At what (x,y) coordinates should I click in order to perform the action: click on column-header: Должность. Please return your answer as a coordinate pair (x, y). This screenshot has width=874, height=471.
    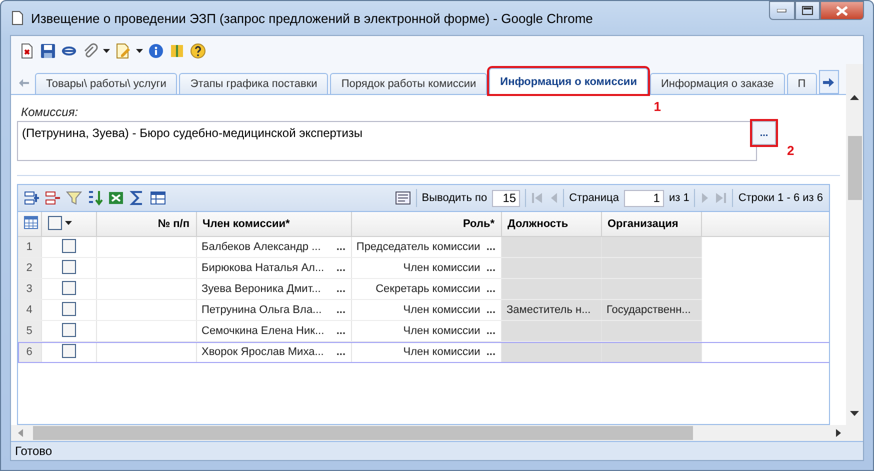
    Looking at the image, I should click on (551, 224).